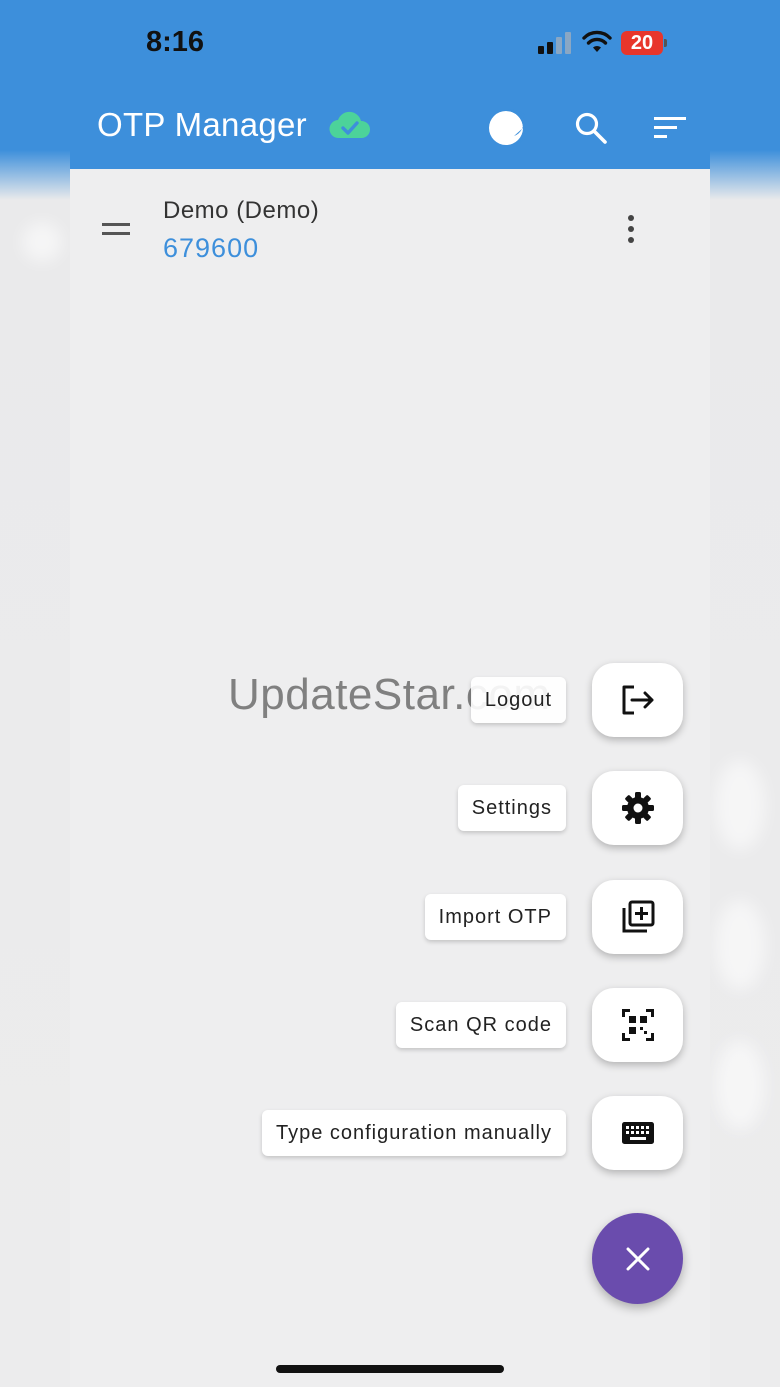 This screenshot has width=780, height=1387. I want to click on theme-toggle-button, so click(506, 128).